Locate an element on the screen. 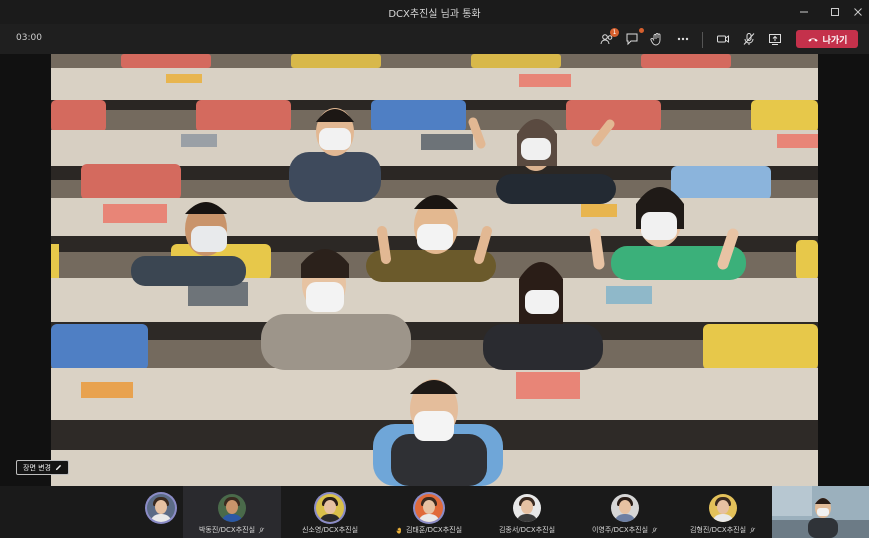  close-icon is located at coordinates (858, 12).